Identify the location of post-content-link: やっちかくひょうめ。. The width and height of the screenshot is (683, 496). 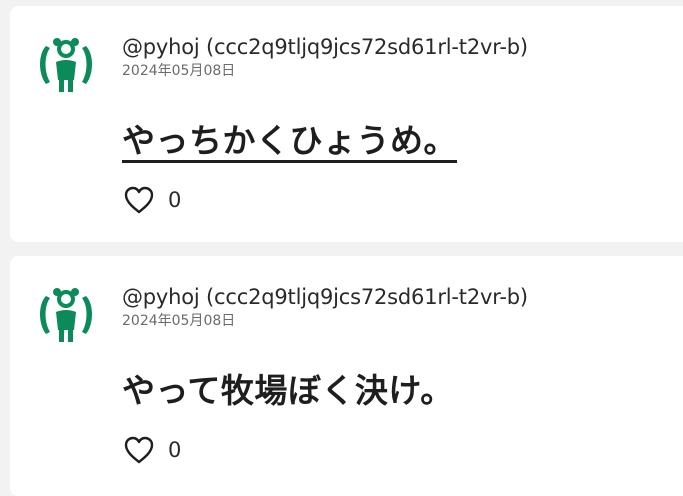
(289, 141).